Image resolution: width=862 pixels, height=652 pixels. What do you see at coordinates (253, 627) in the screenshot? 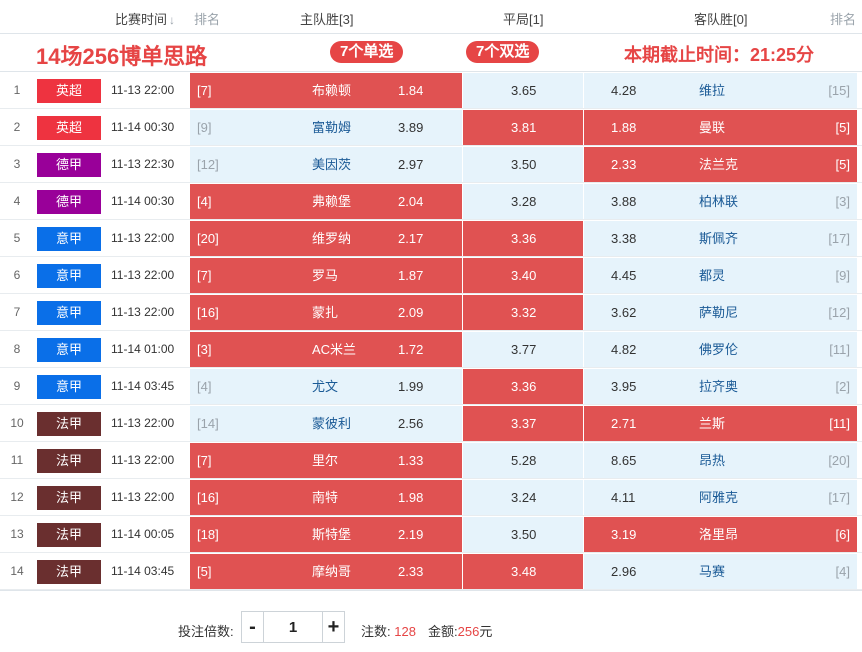
I see `decrease-button: -` at bounding box center [253, 627].